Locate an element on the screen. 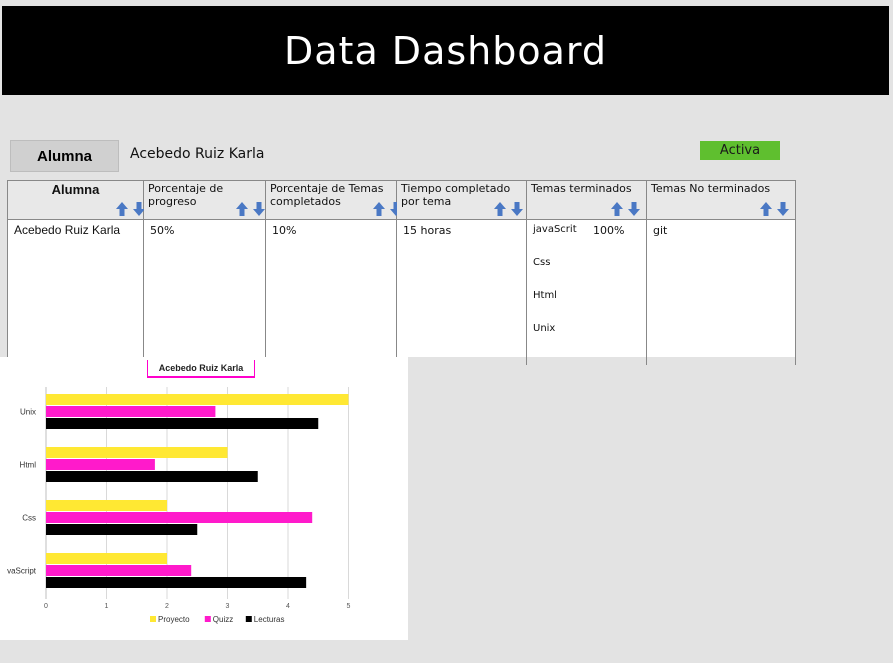 Image resolution: width=893 pixels, height=663 pixels. student-button: Alumna is located at coordinates (64, 156).